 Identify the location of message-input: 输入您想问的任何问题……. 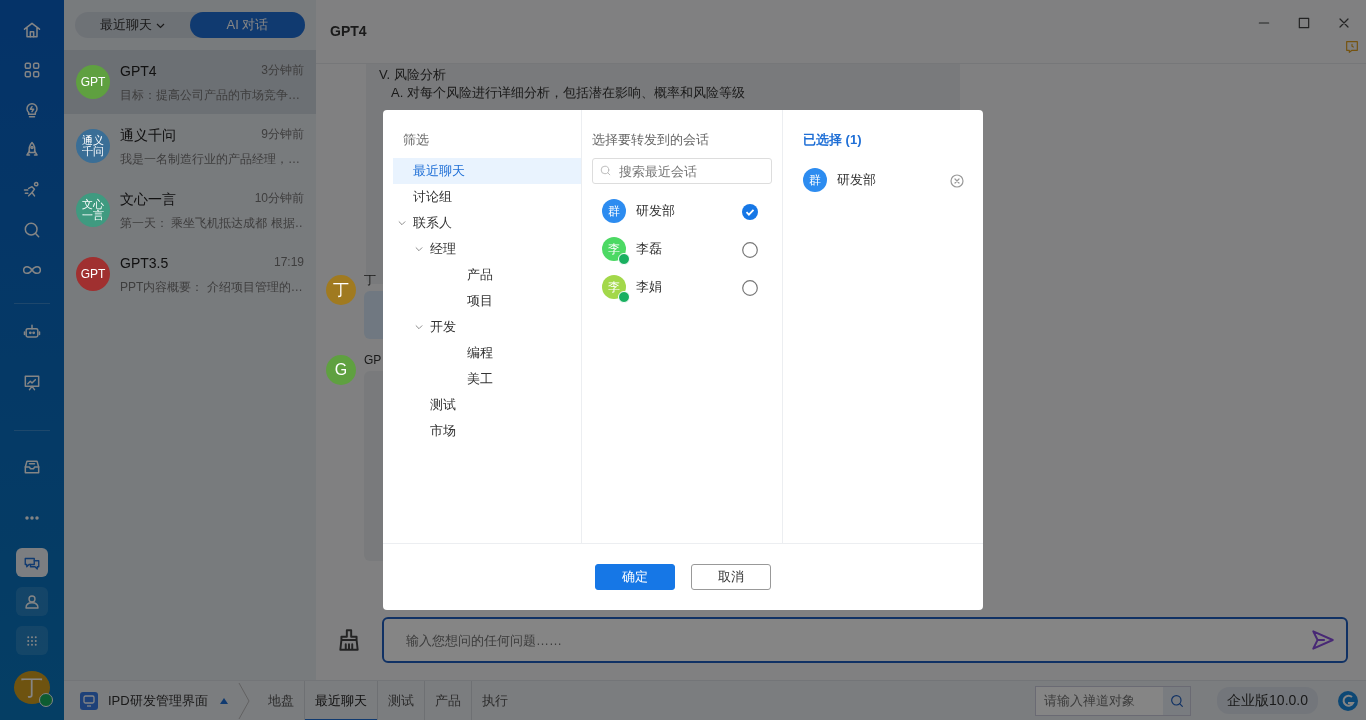
(865, 640).